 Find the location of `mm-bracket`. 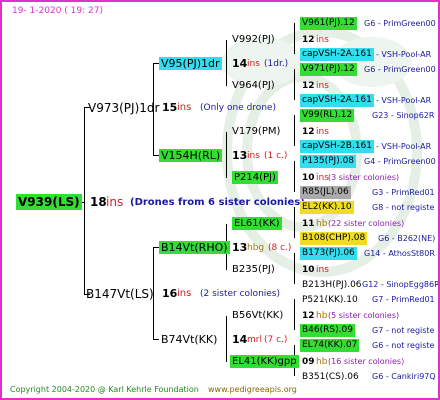

mm-bracket is located at coordinates (226, 63).